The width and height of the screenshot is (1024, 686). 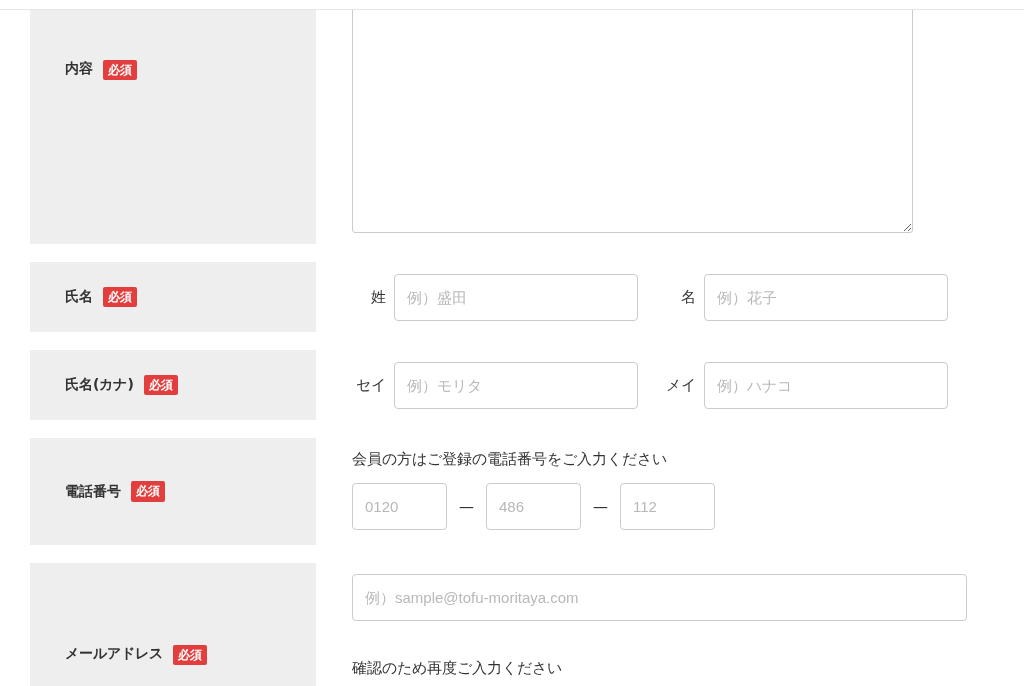 I want to click on input-field: 例）sample@tofu-moritaya.com, so click(x=659, y=597).